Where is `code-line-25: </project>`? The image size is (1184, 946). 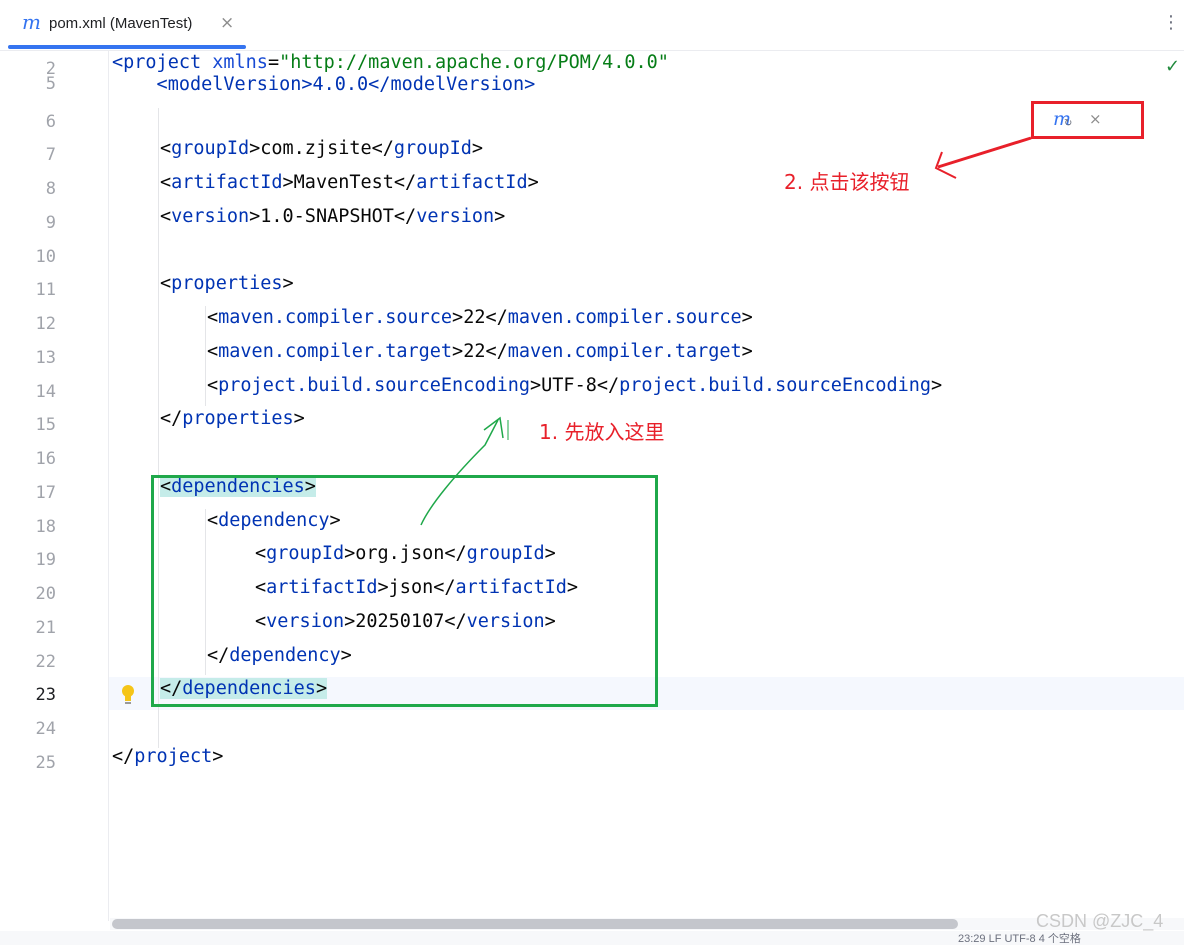 code-line-25: </project> is located at coordinates (167, 763).